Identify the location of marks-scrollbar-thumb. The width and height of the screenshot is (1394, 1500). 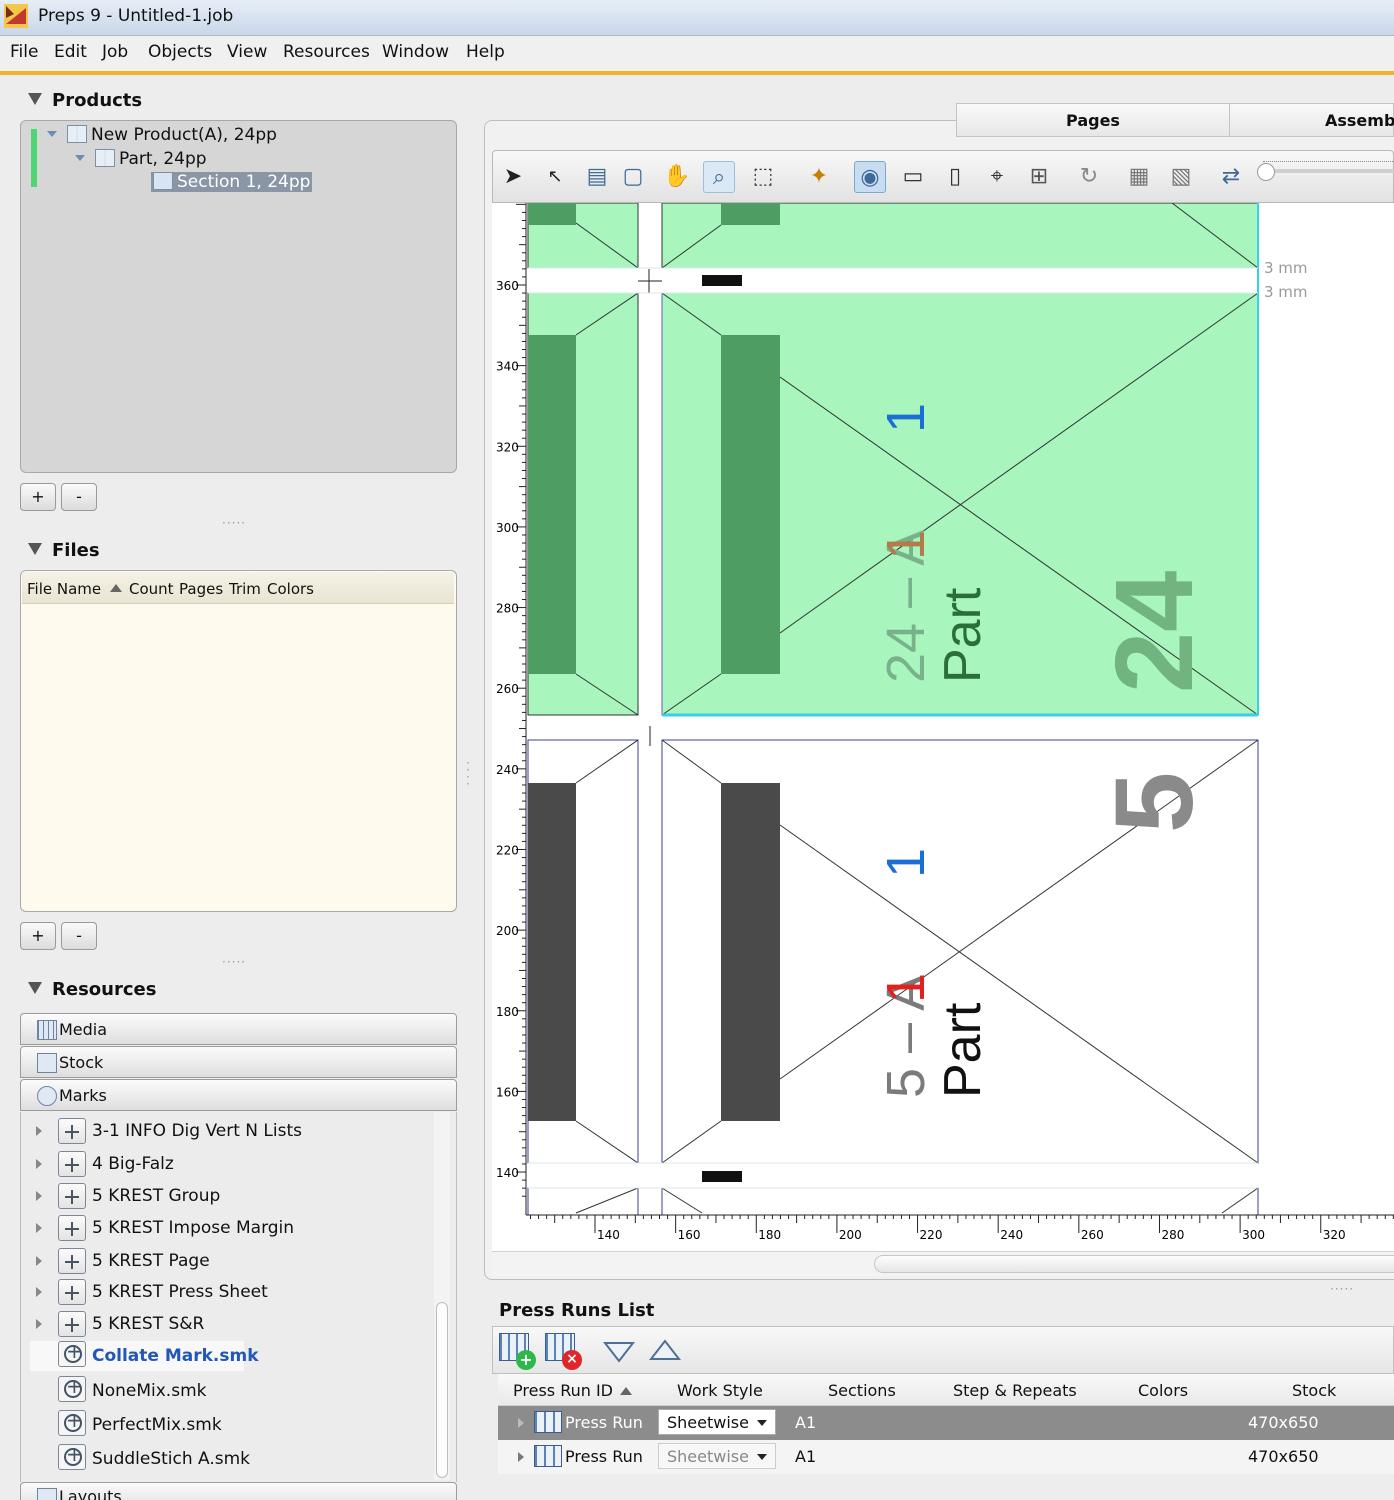
(442, 1390).